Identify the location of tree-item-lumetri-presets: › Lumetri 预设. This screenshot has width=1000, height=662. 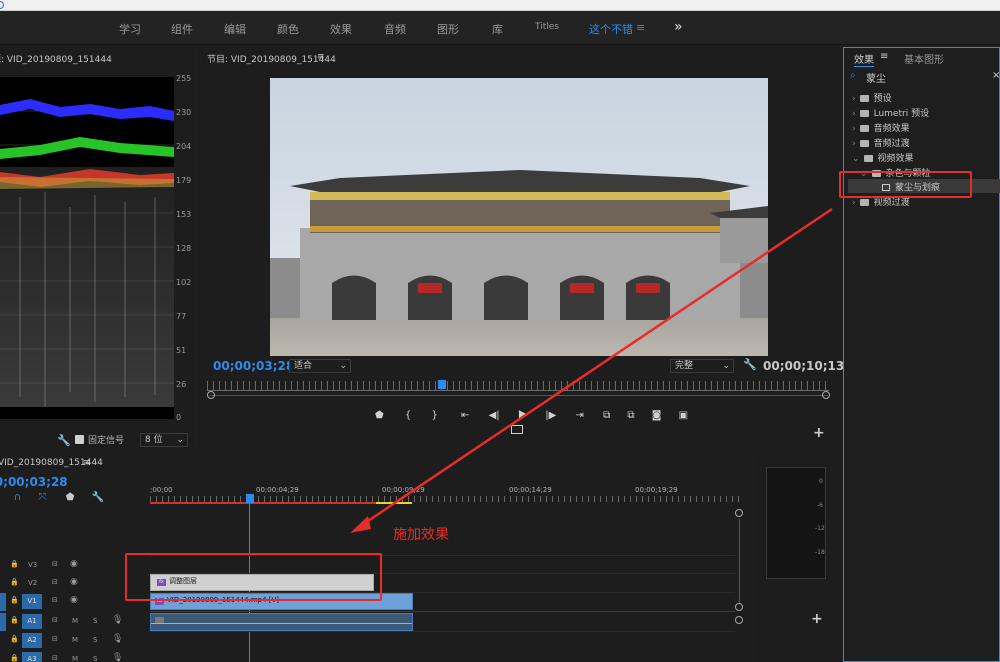
(890, 112).